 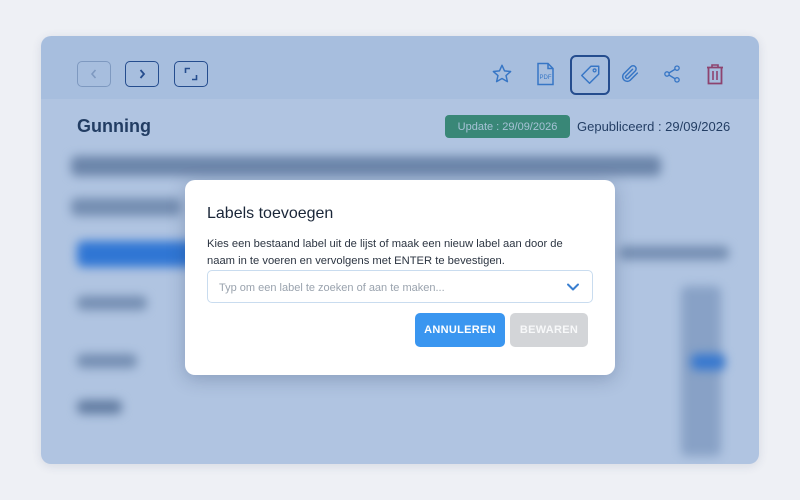 What do you see at coordinates (549, 330) in the screenshot?
I see `save-button: BEWAREN` at bounding box center [549, 330].